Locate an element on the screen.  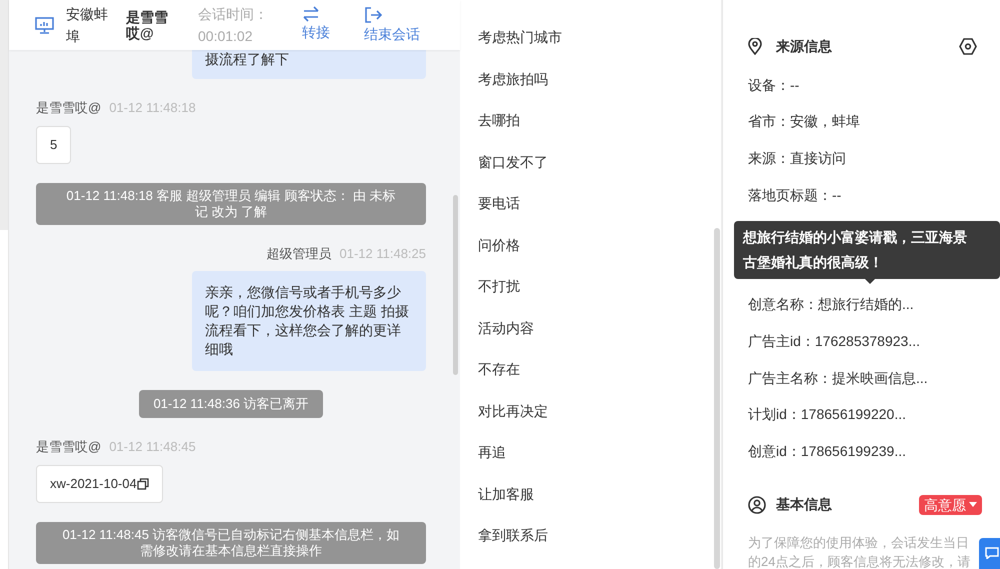
tooltip: 想旅行结婚的小富婆请戳，三亚海景古堡婚礼真的很高级！ is located at coordinates (867, 250).